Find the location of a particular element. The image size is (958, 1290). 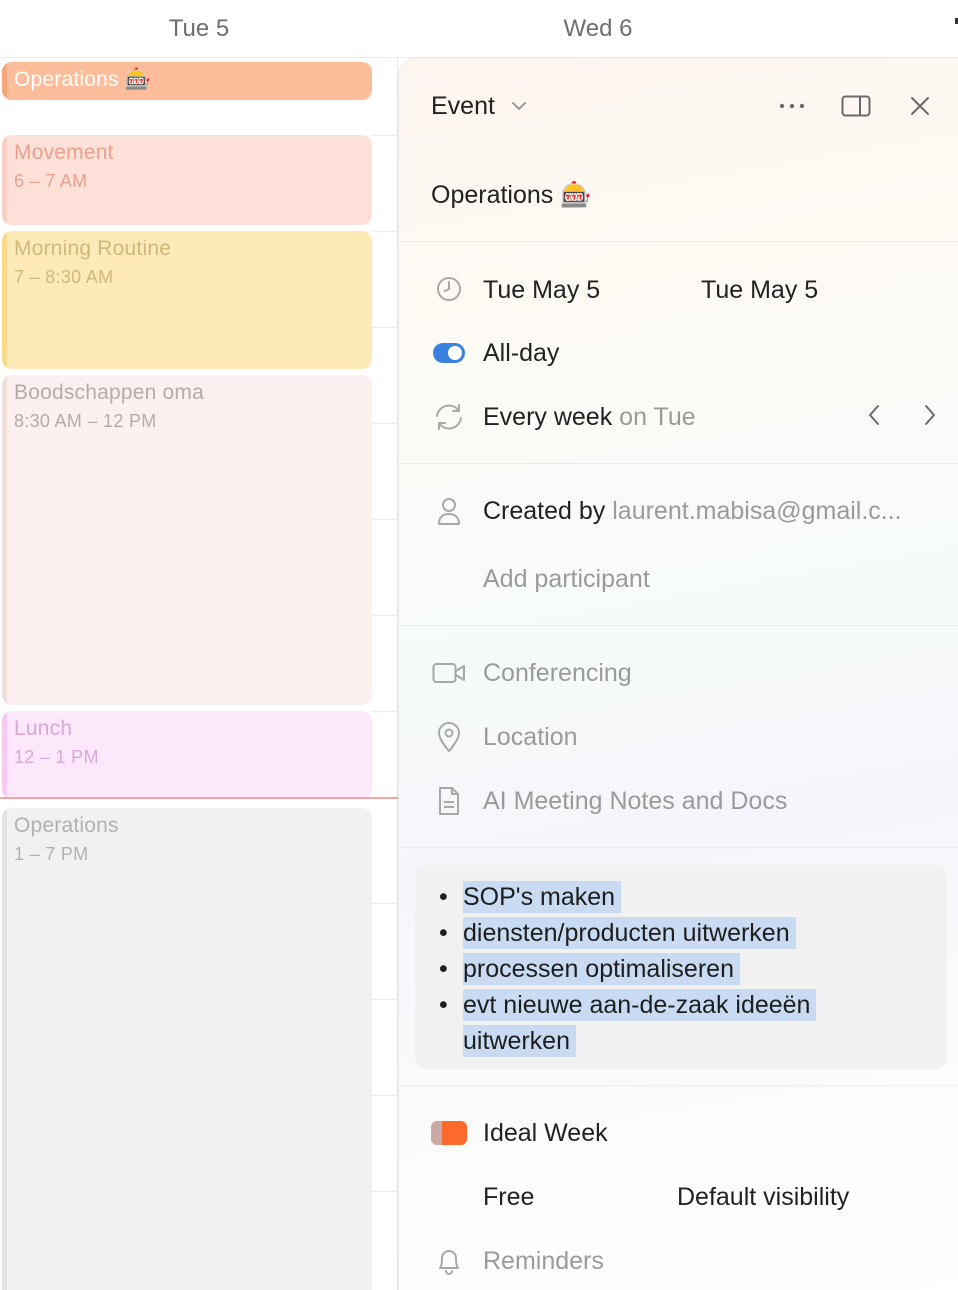

list-item: processen optimaliseren is located at coordinates (693, 969).